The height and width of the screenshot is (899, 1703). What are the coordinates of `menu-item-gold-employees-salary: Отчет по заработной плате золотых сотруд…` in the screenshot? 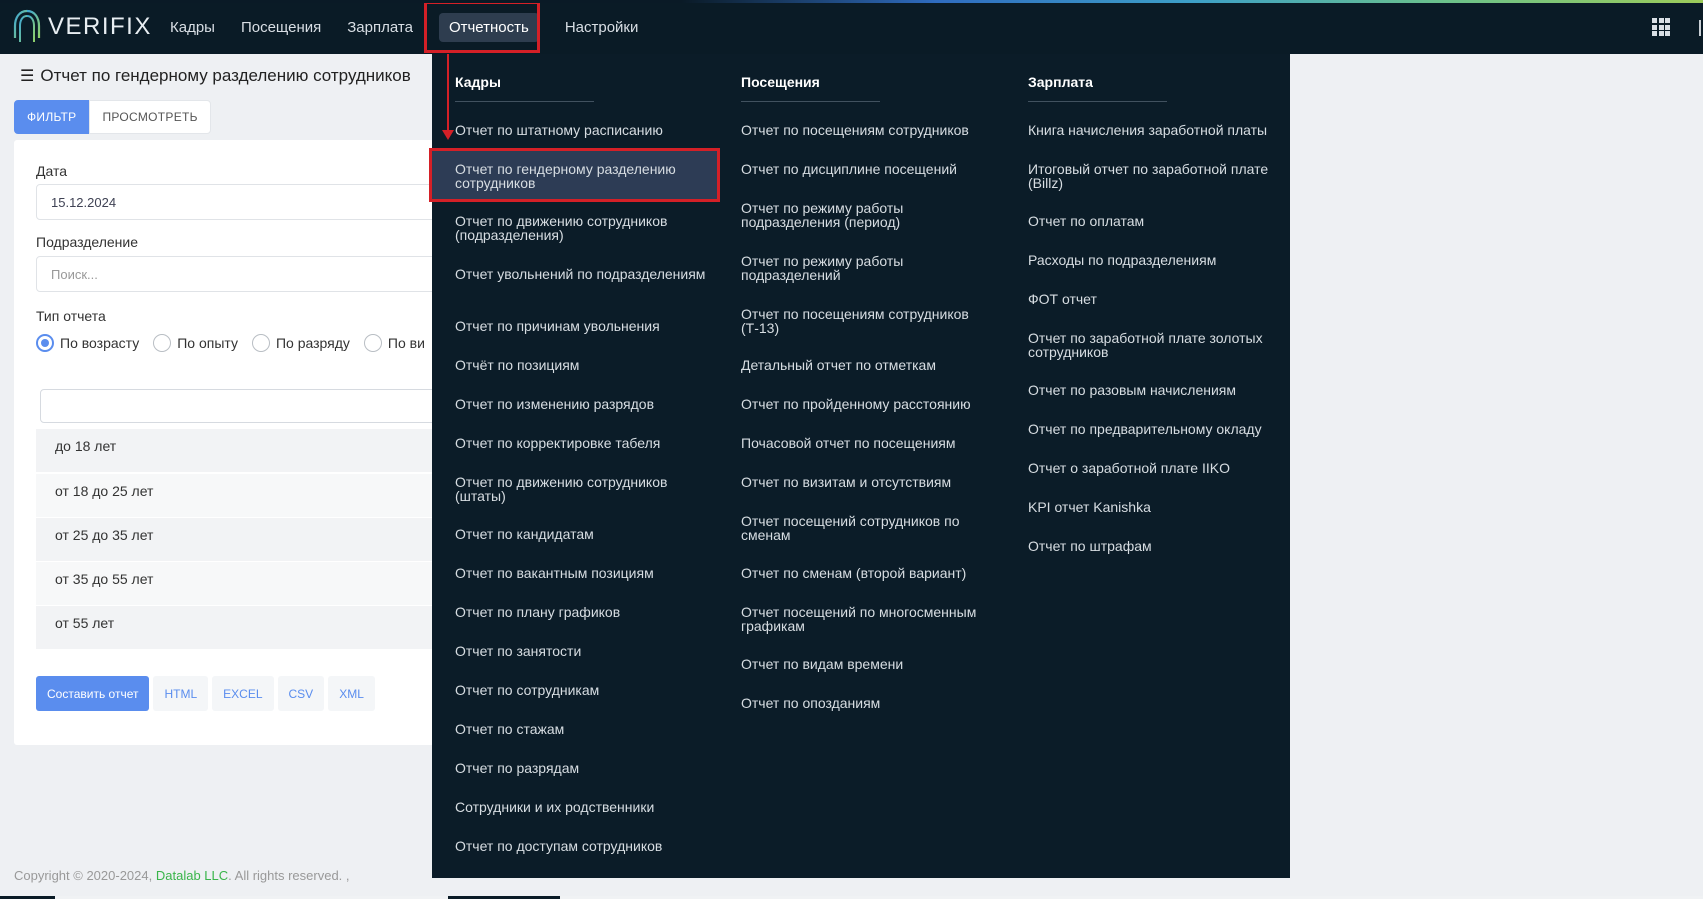 It's located at (1155, 345).